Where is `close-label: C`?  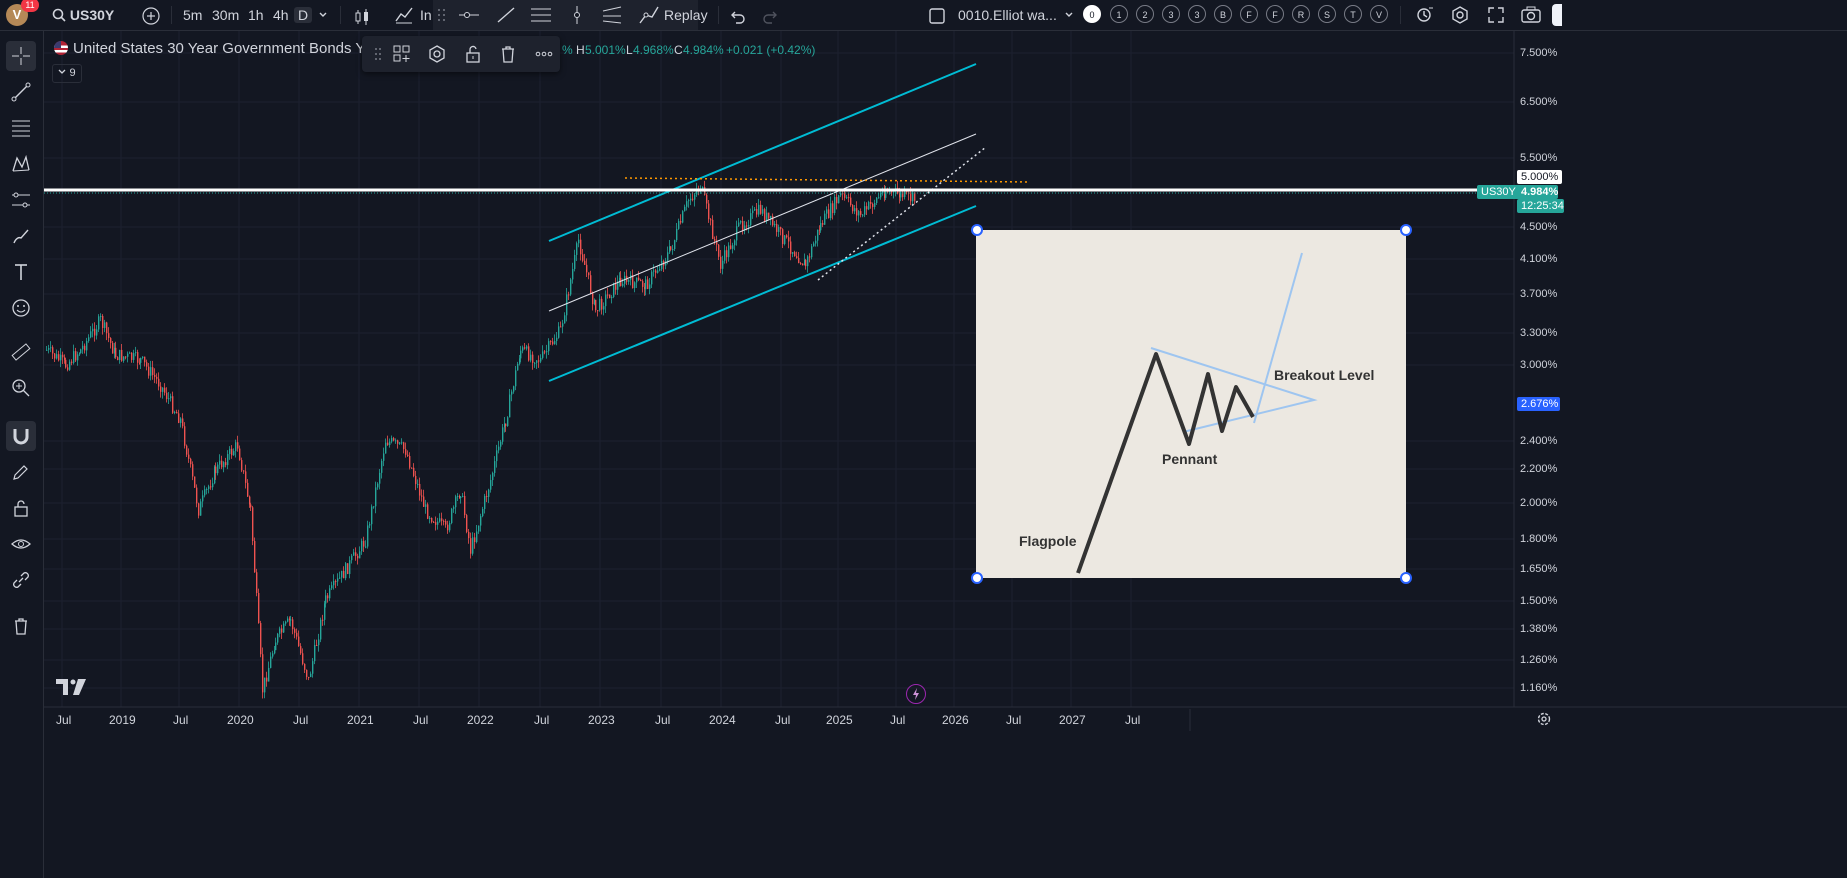
close-label: C is located at coordinates (678, 50).